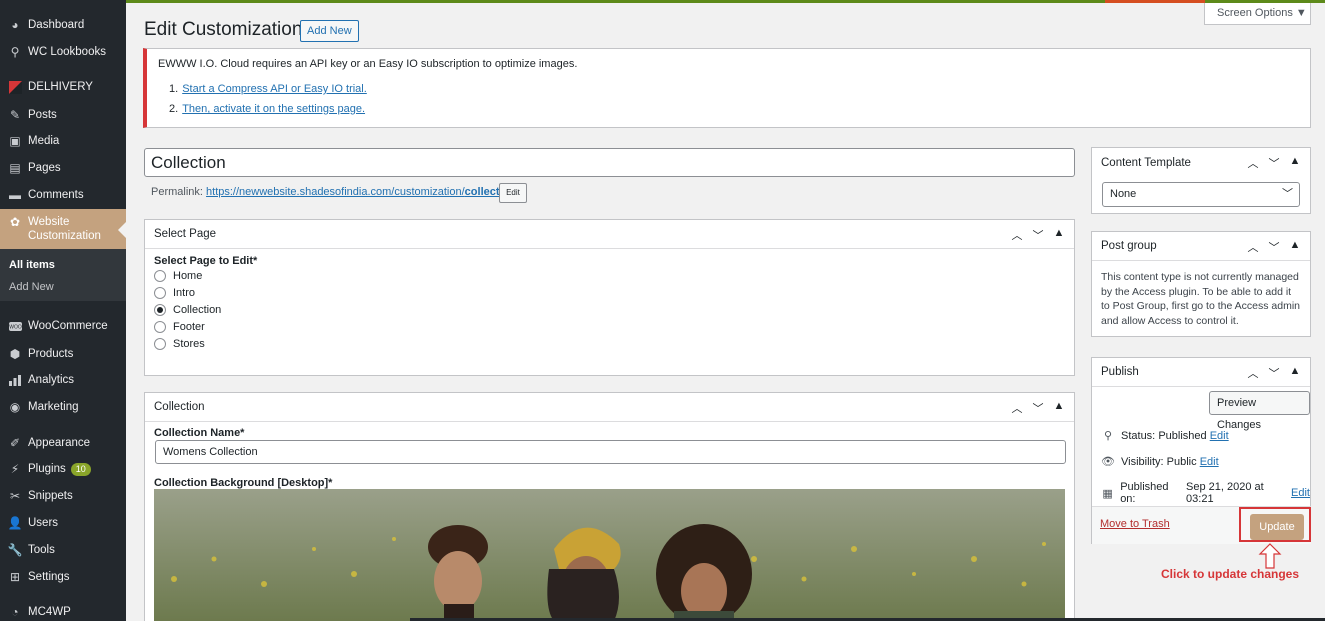  What do you see at coordinates (63, 229) in the screenshot?
I see `sidebar-item-website-customization: ✿ Website Customization` at bounding box center [63, 229].